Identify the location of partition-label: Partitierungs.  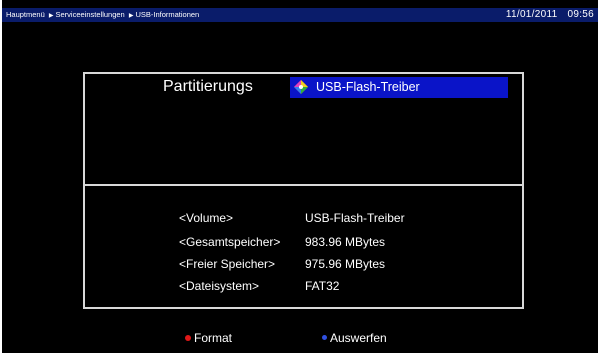
(208, 86).